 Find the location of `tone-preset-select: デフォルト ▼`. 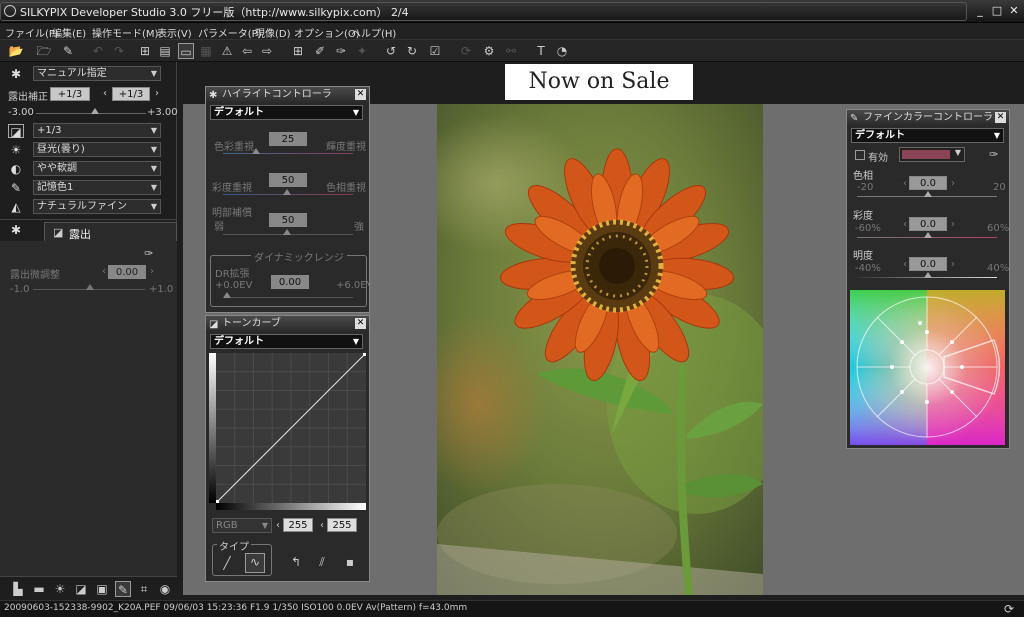

tone-preset-select: デフォルト ▼ is located at coordinates (286, 341).